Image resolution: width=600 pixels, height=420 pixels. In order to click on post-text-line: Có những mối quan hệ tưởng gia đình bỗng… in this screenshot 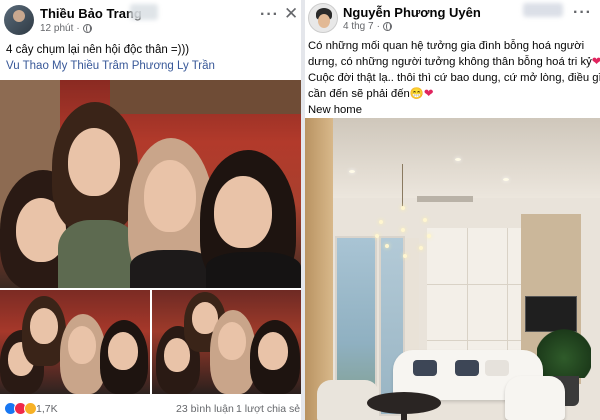, I will do `click(446, 46)`.